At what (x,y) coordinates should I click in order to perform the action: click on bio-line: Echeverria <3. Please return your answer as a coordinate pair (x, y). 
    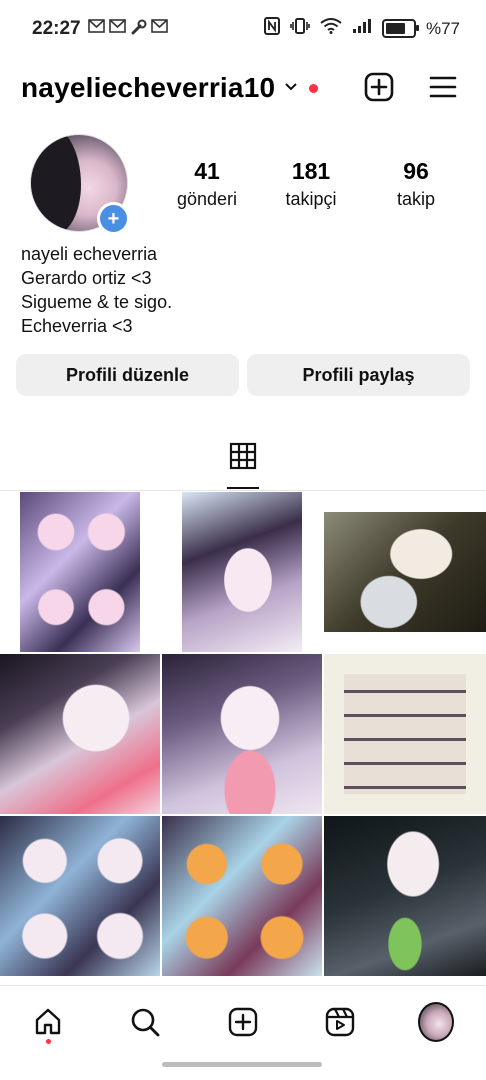
    Looking at the image, I should click on (77, 326).